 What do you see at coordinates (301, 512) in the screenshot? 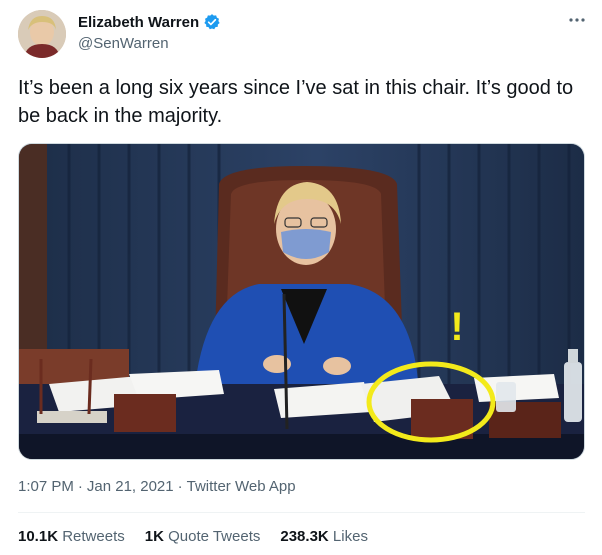
I see `divider` at bounding box center [301, 512].